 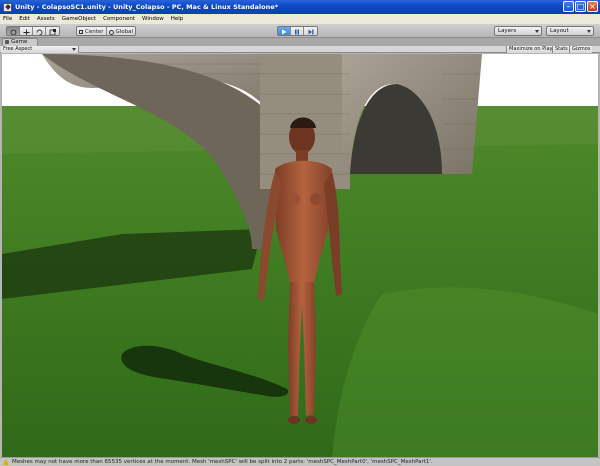 I want to click on menu-gameobject: GameObject, so click(x=79, y=19).